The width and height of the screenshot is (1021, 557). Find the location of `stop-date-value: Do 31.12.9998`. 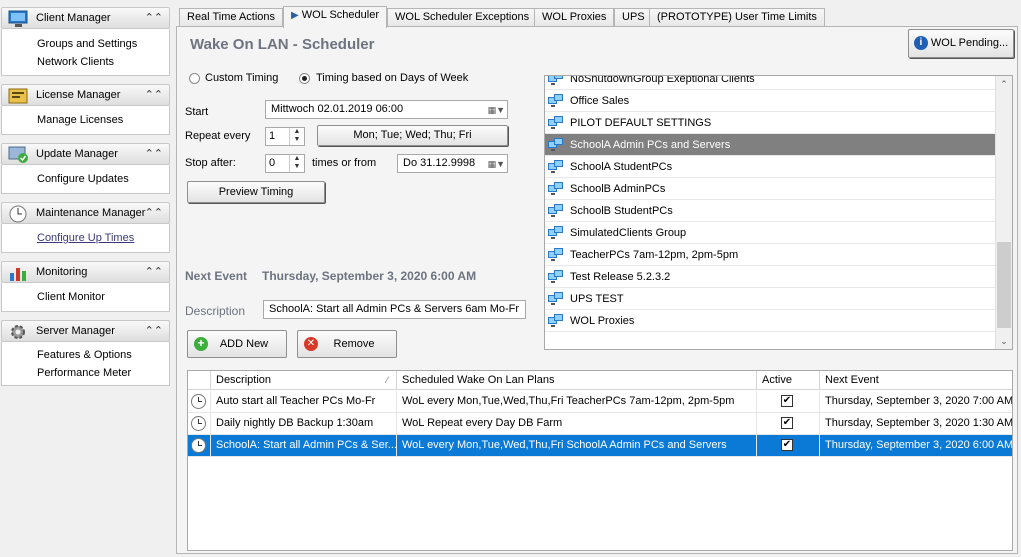

stop-date-value: Do 31.12.9998 is located at coordinates (439, 163).